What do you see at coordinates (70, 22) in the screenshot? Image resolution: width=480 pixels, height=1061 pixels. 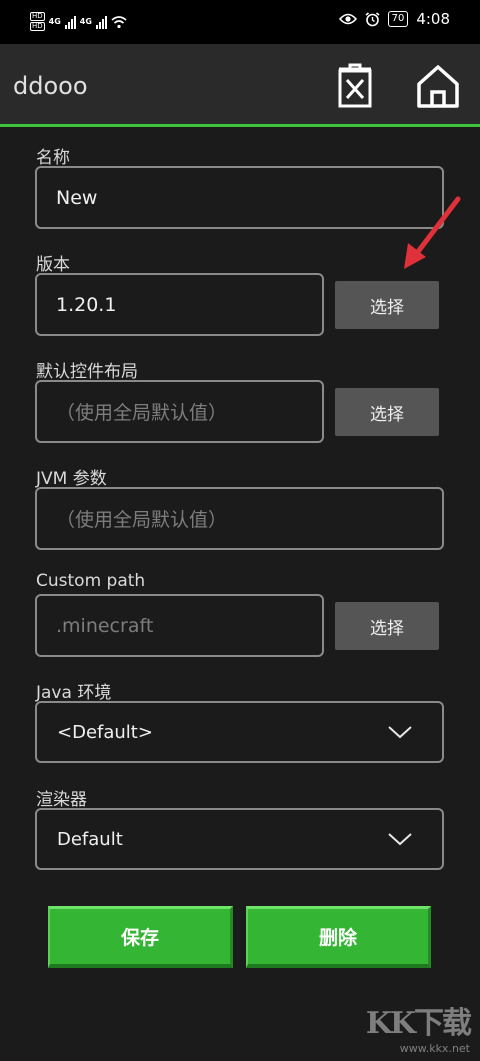 I see `signal-icon` at bounding box center [70, 22].